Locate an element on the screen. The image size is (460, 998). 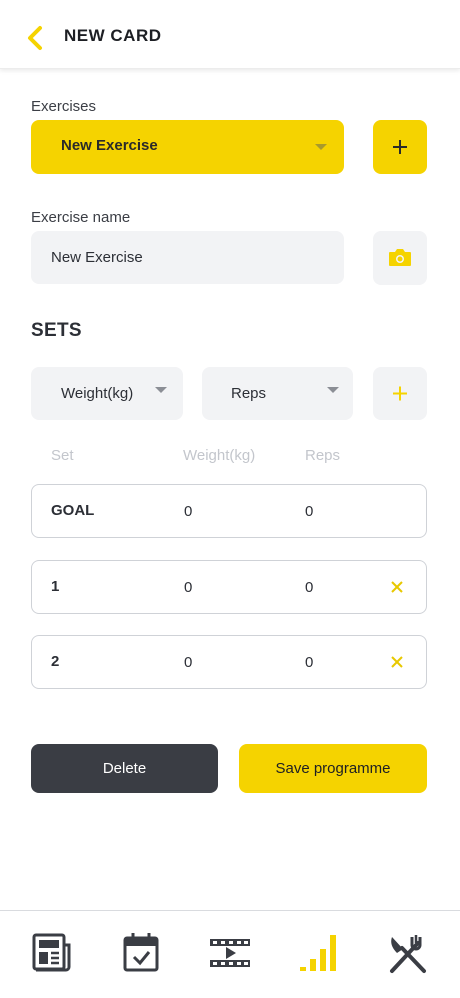
back-button is located at coordinates (36, 38).